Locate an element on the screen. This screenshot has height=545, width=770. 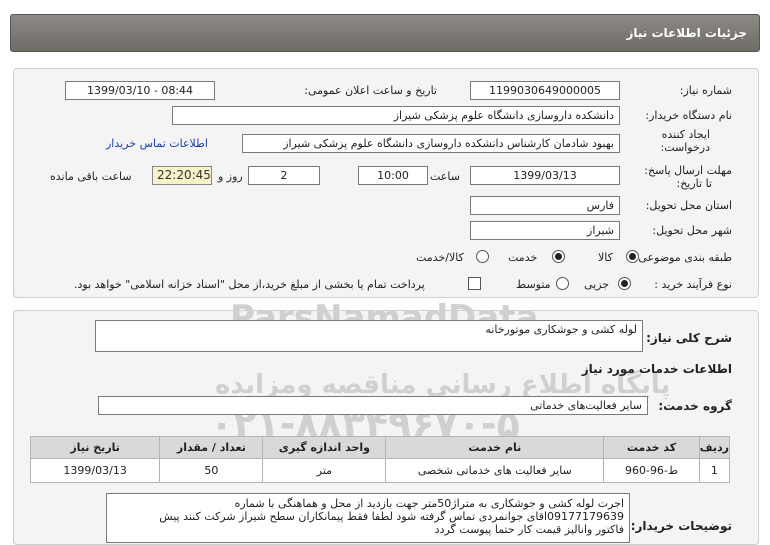
category-service-radio is located at coordinates (558, 256).